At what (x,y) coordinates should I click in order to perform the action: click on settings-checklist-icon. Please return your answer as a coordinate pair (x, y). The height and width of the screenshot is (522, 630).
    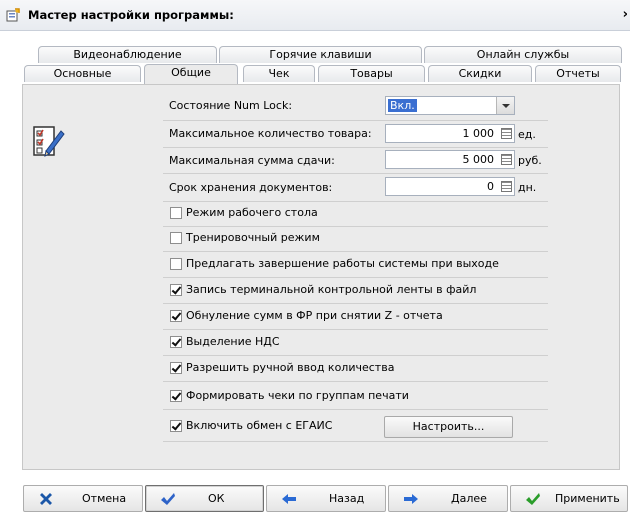
    Looking at the image, I should click on (49, 141).